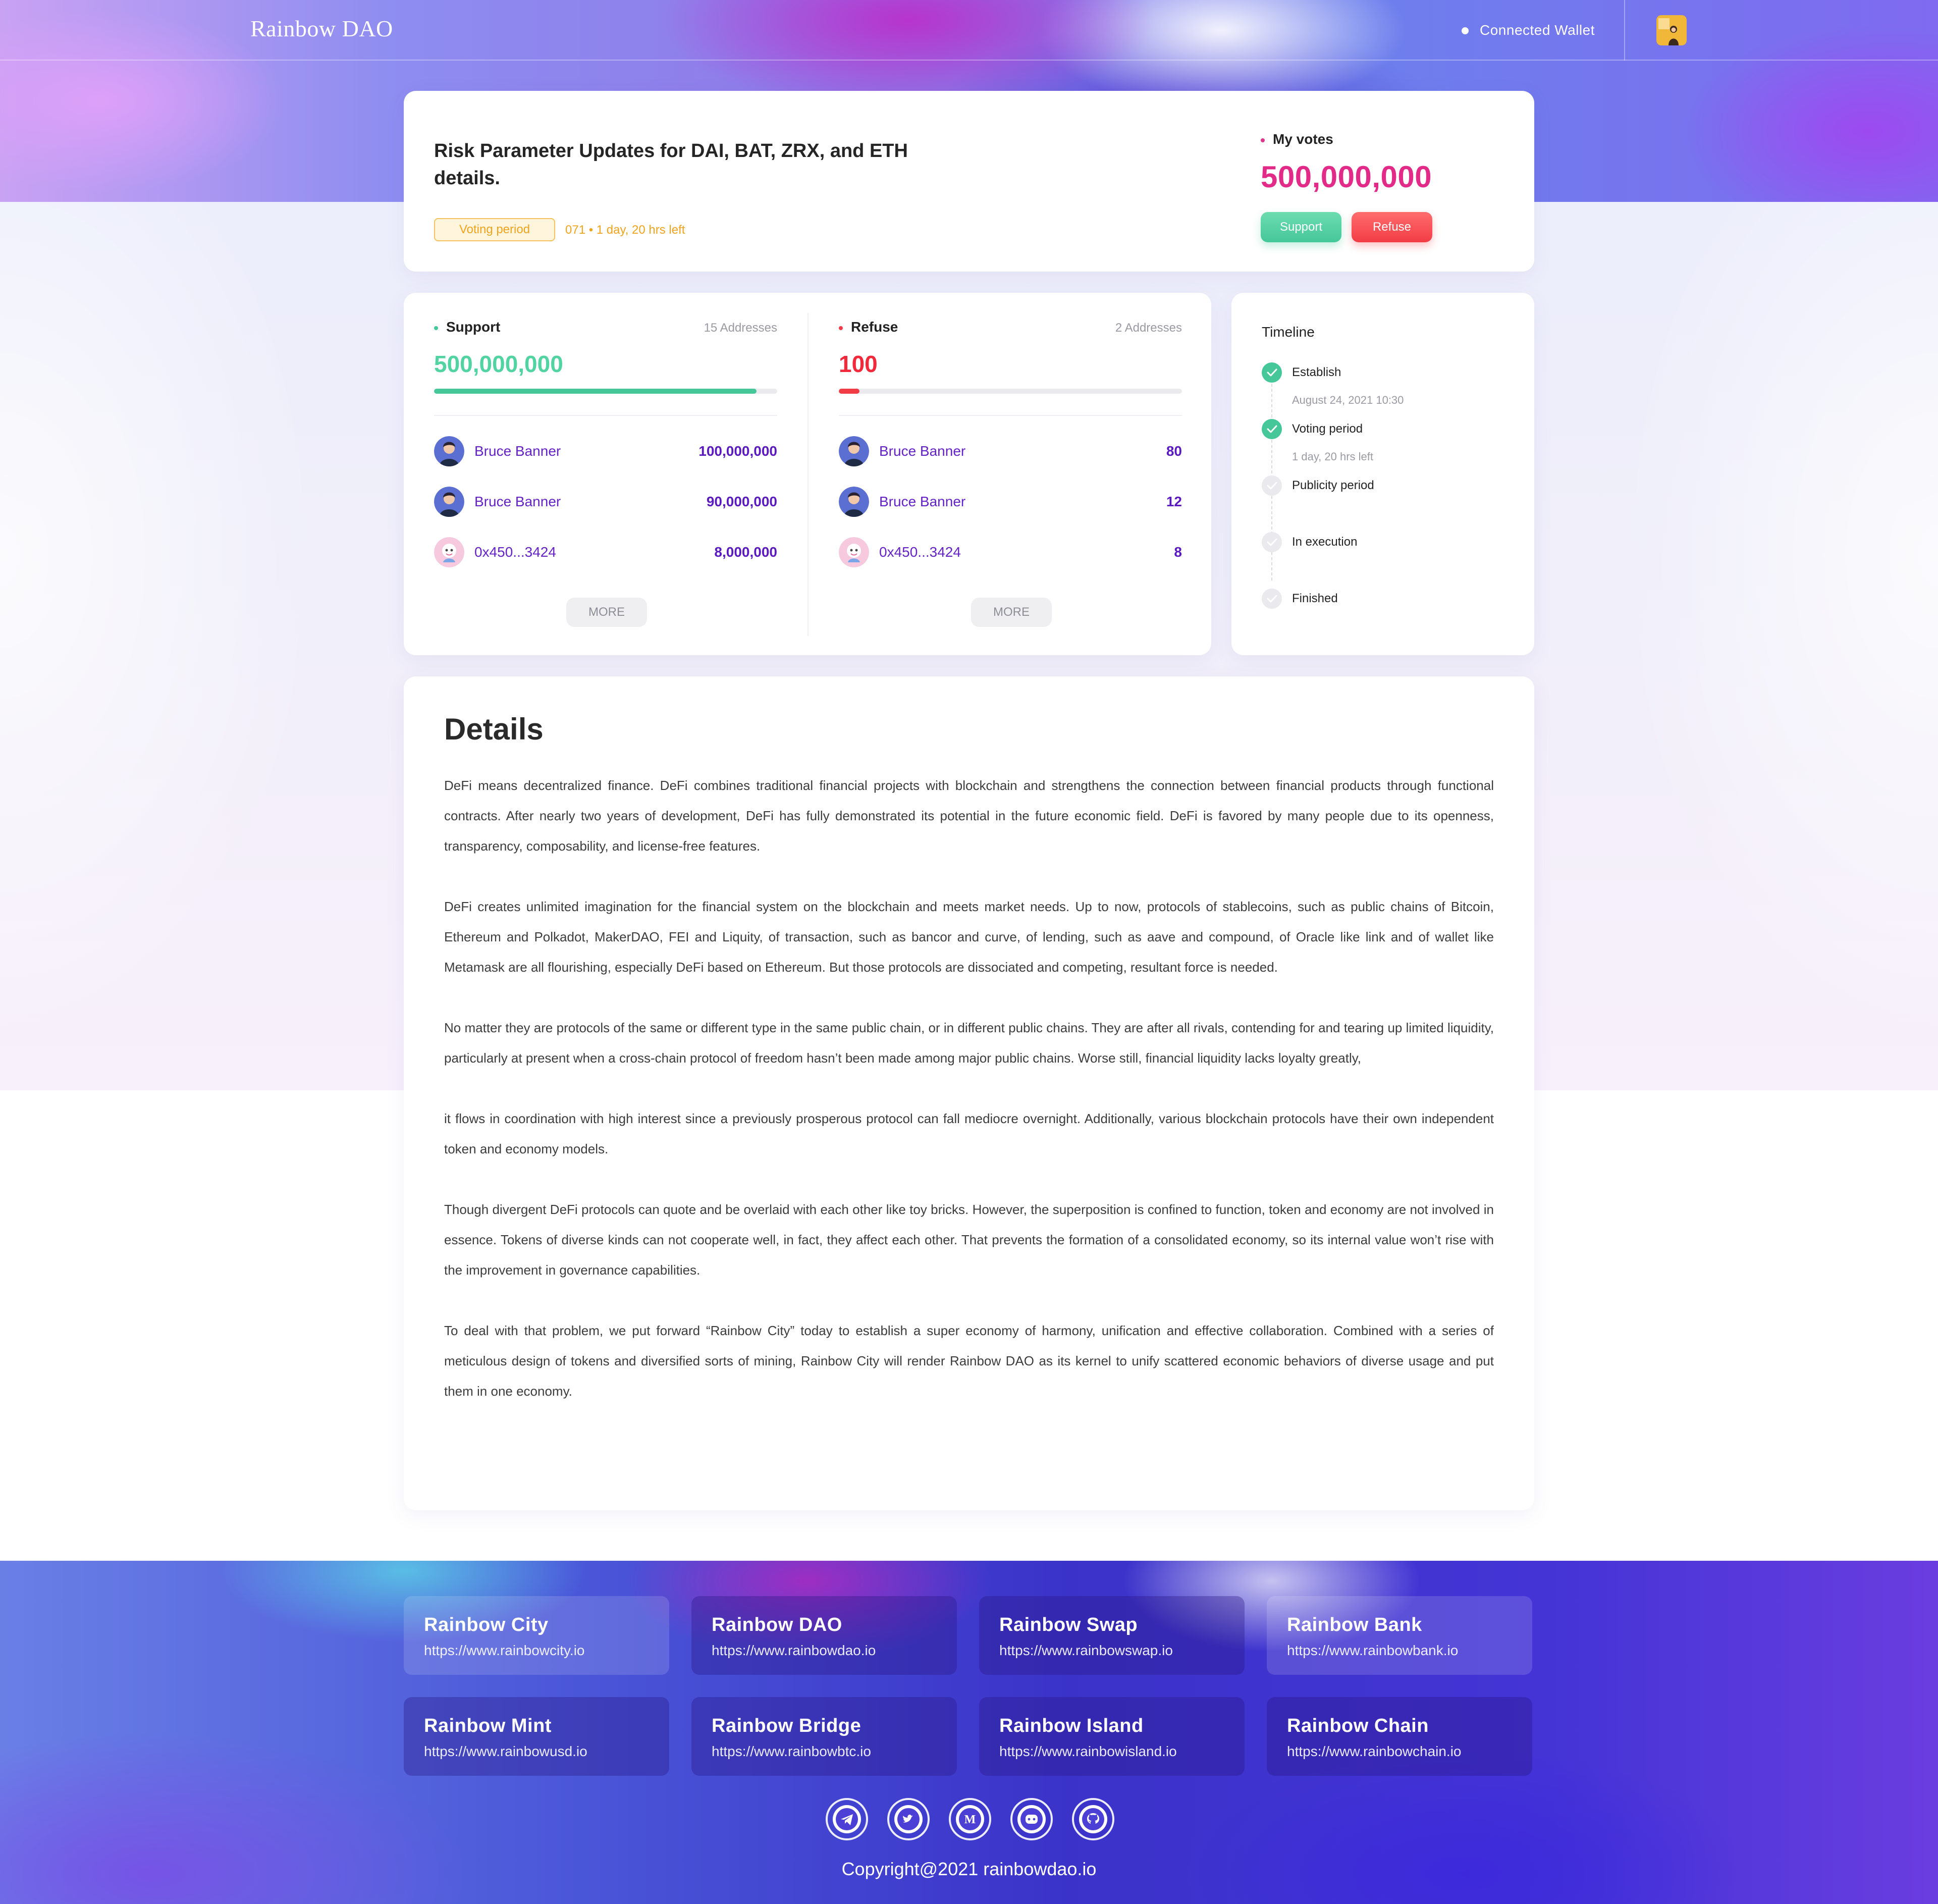 The width and height of the screenshot is (1938, 1904). Describe the element at coordinates (1068, 1625) in the screenshot. I see `project-name: Rainbow Swap` at that location.